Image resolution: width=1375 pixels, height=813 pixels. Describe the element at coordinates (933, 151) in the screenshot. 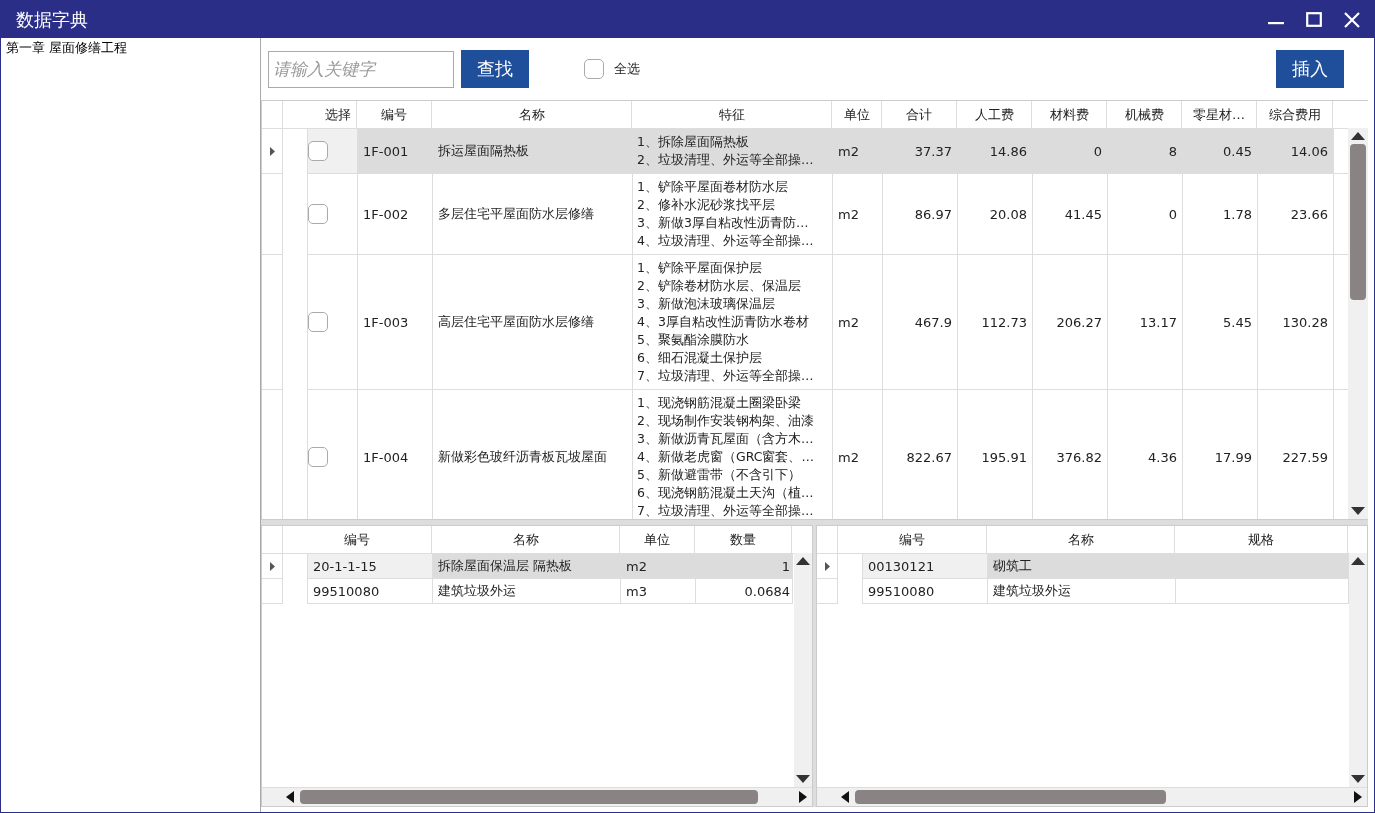

I see `table-cell: 37.37` at that location.